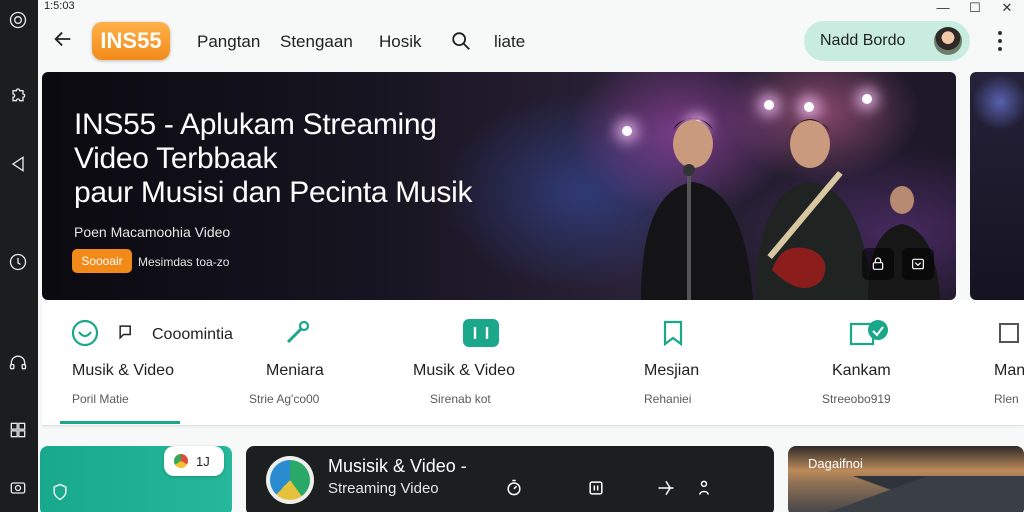  Describe the element at coordinates (273, 192) in the screenshot. I see `hero-title-line: paur Musisi dan Pecinta Musik` at that location.